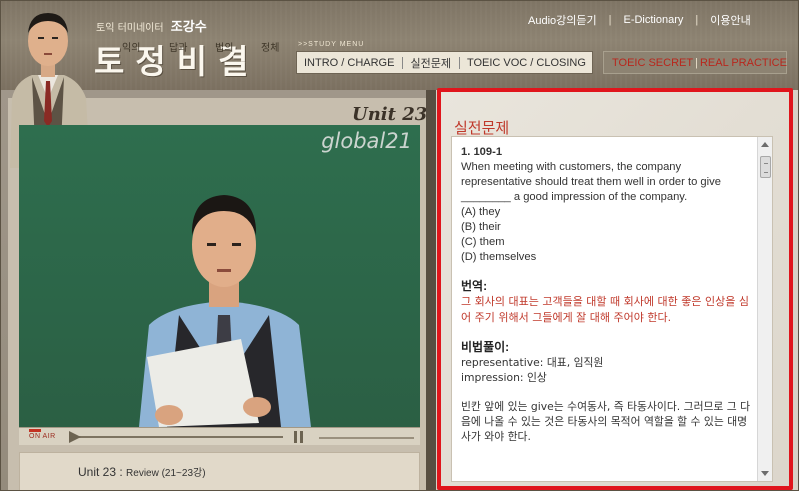 The image size is (799, 491). What do you see at coordinates (299, 437) in the screenshot?
I see `pause-button` at bounding box center [299, 437].